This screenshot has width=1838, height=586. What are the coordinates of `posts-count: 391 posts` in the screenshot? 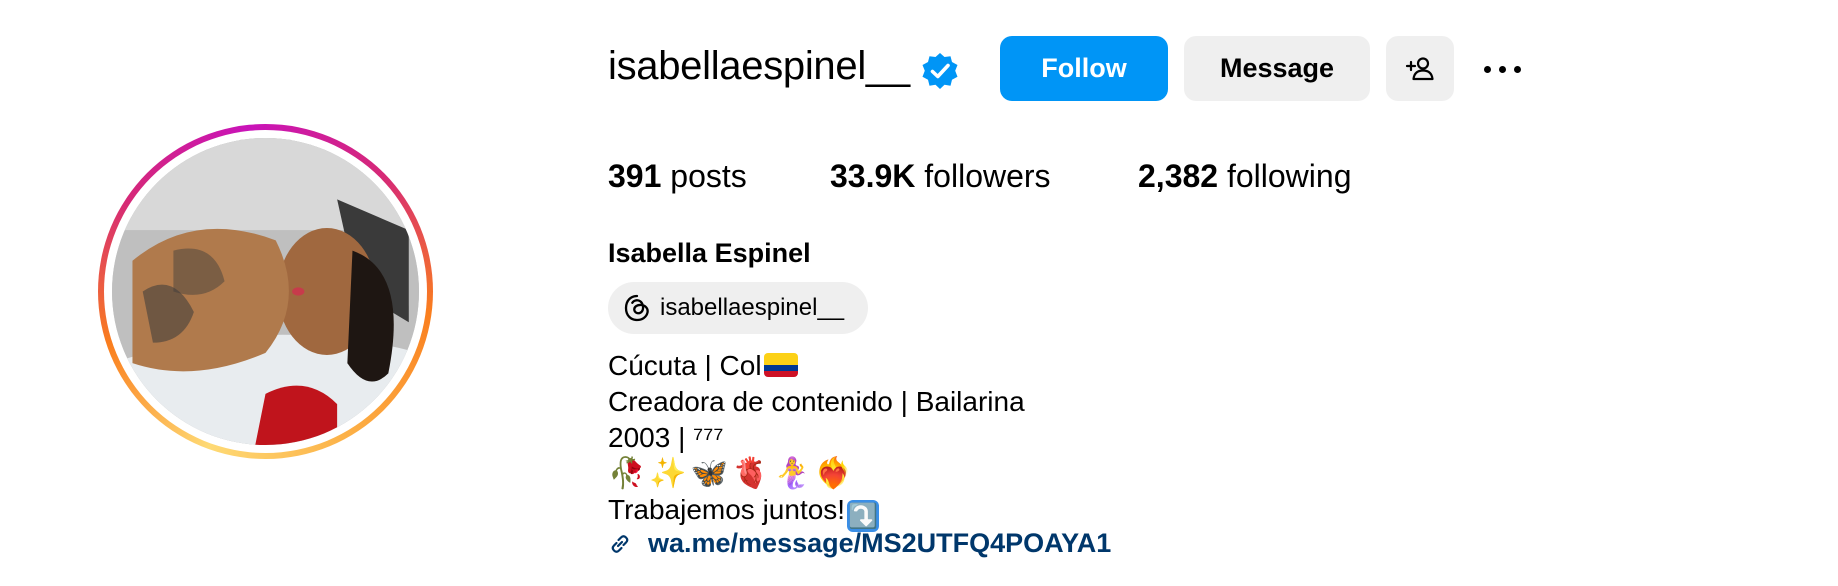 It's located at (677, 176).